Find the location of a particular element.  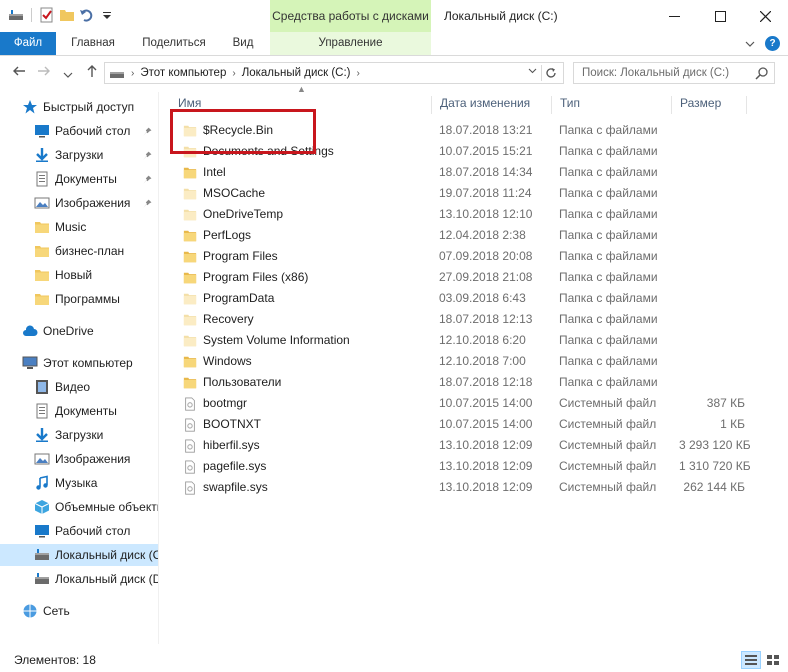

file-row: Recovery 18.07.2018 12:13 Папка с файлами is located at coordinates (465, 319).